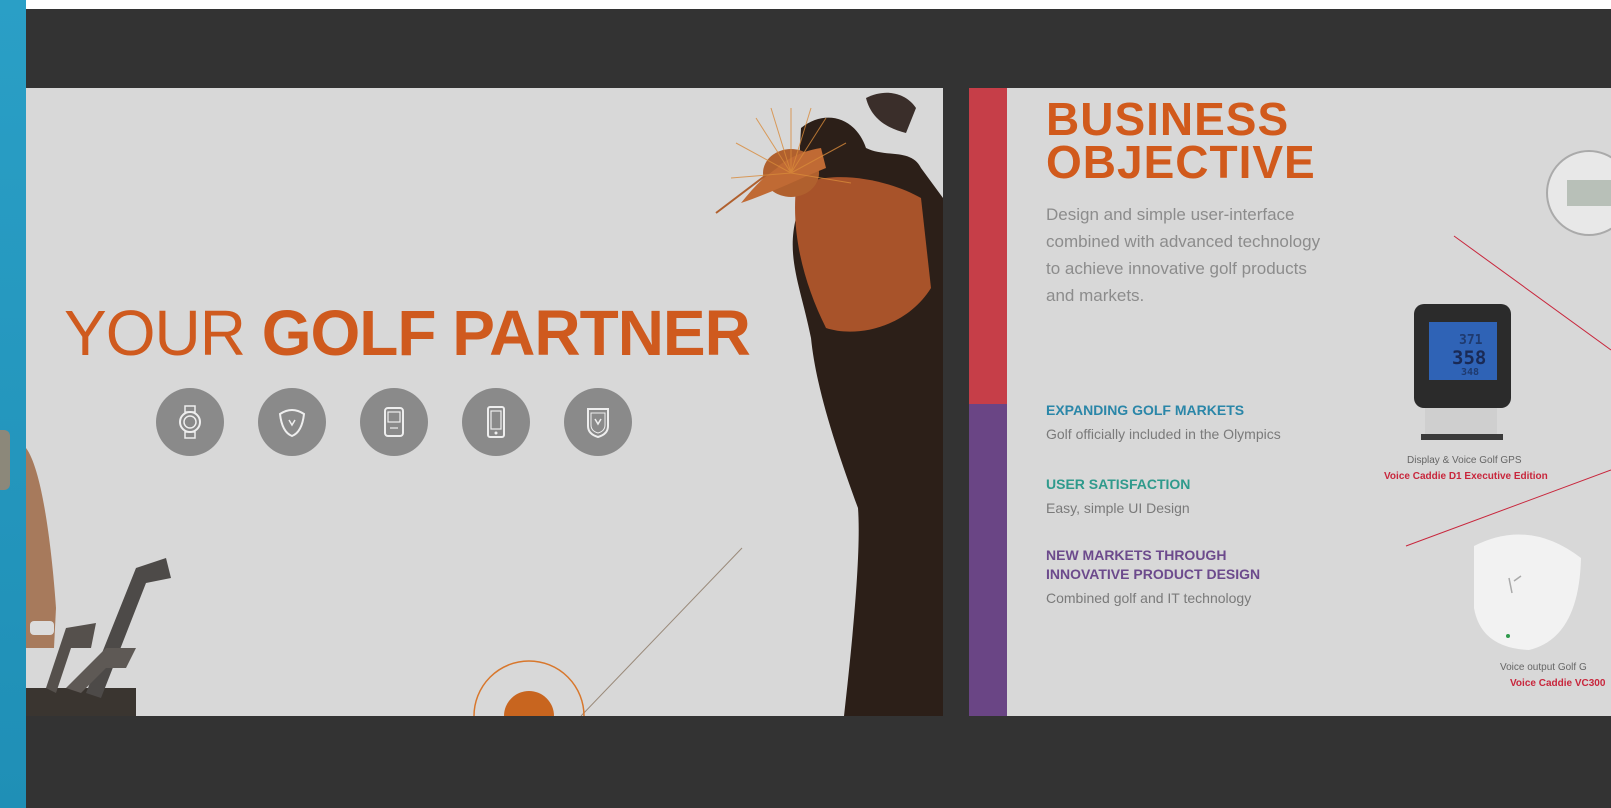  I want to click on product-icon-row, so click(394, 422).